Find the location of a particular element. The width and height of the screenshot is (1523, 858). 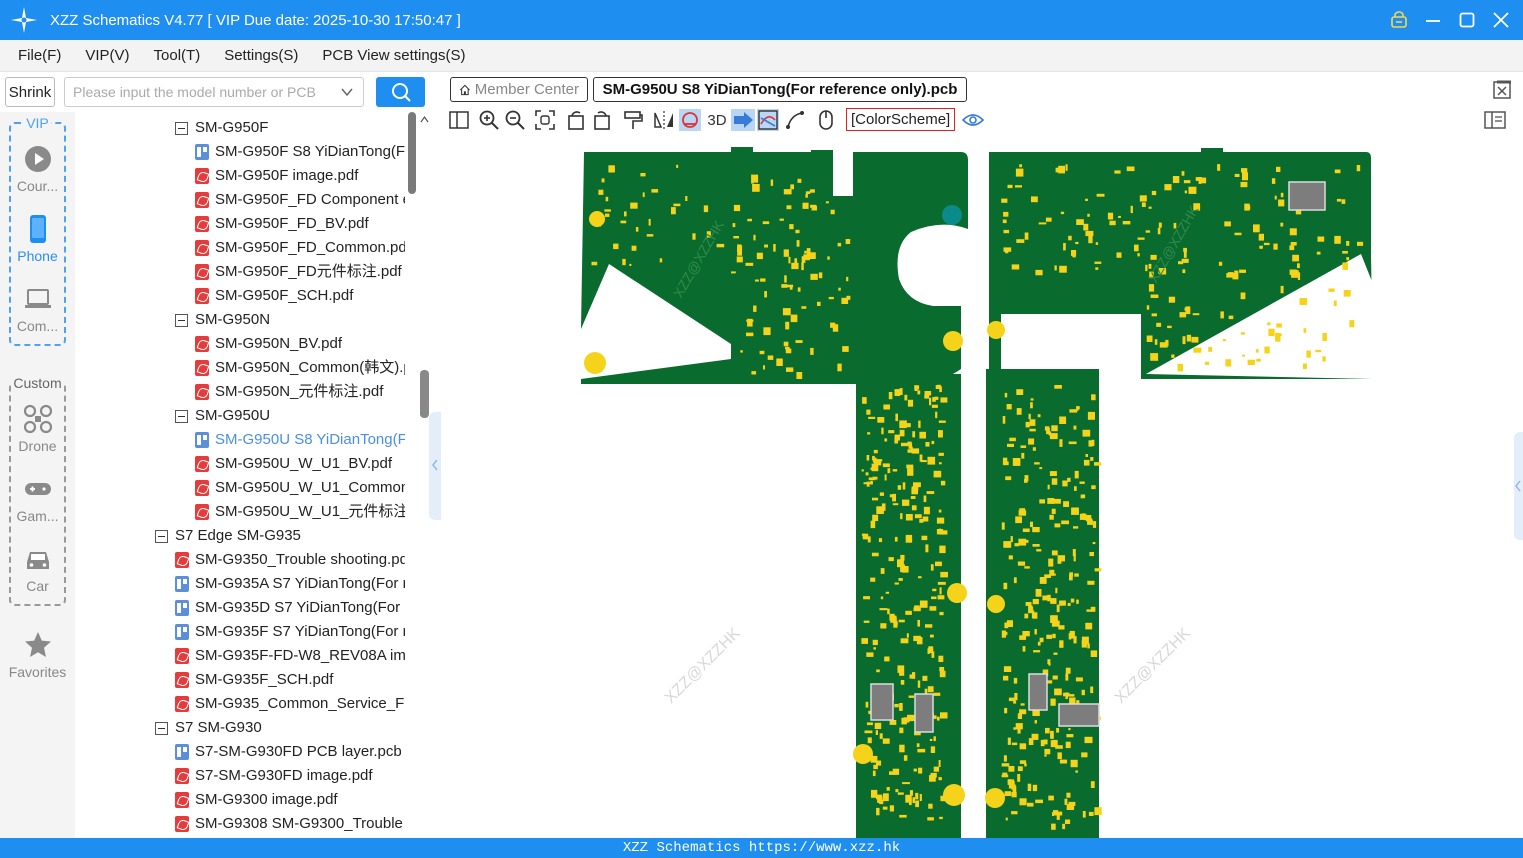

fit-view-icon is located at coordinates (545, 120).